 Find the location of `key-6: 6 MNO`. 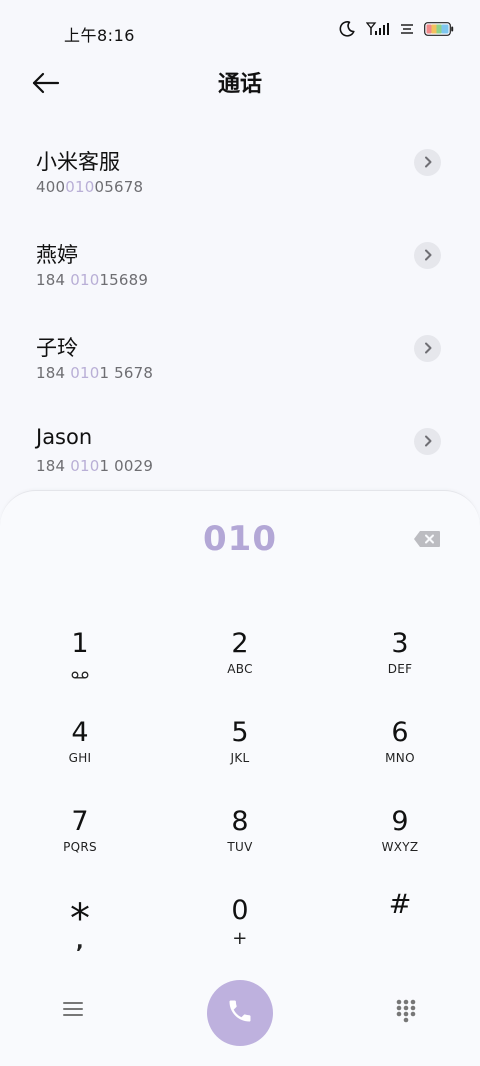

key-6: 6 MNO is located at coordinates (400, 730).